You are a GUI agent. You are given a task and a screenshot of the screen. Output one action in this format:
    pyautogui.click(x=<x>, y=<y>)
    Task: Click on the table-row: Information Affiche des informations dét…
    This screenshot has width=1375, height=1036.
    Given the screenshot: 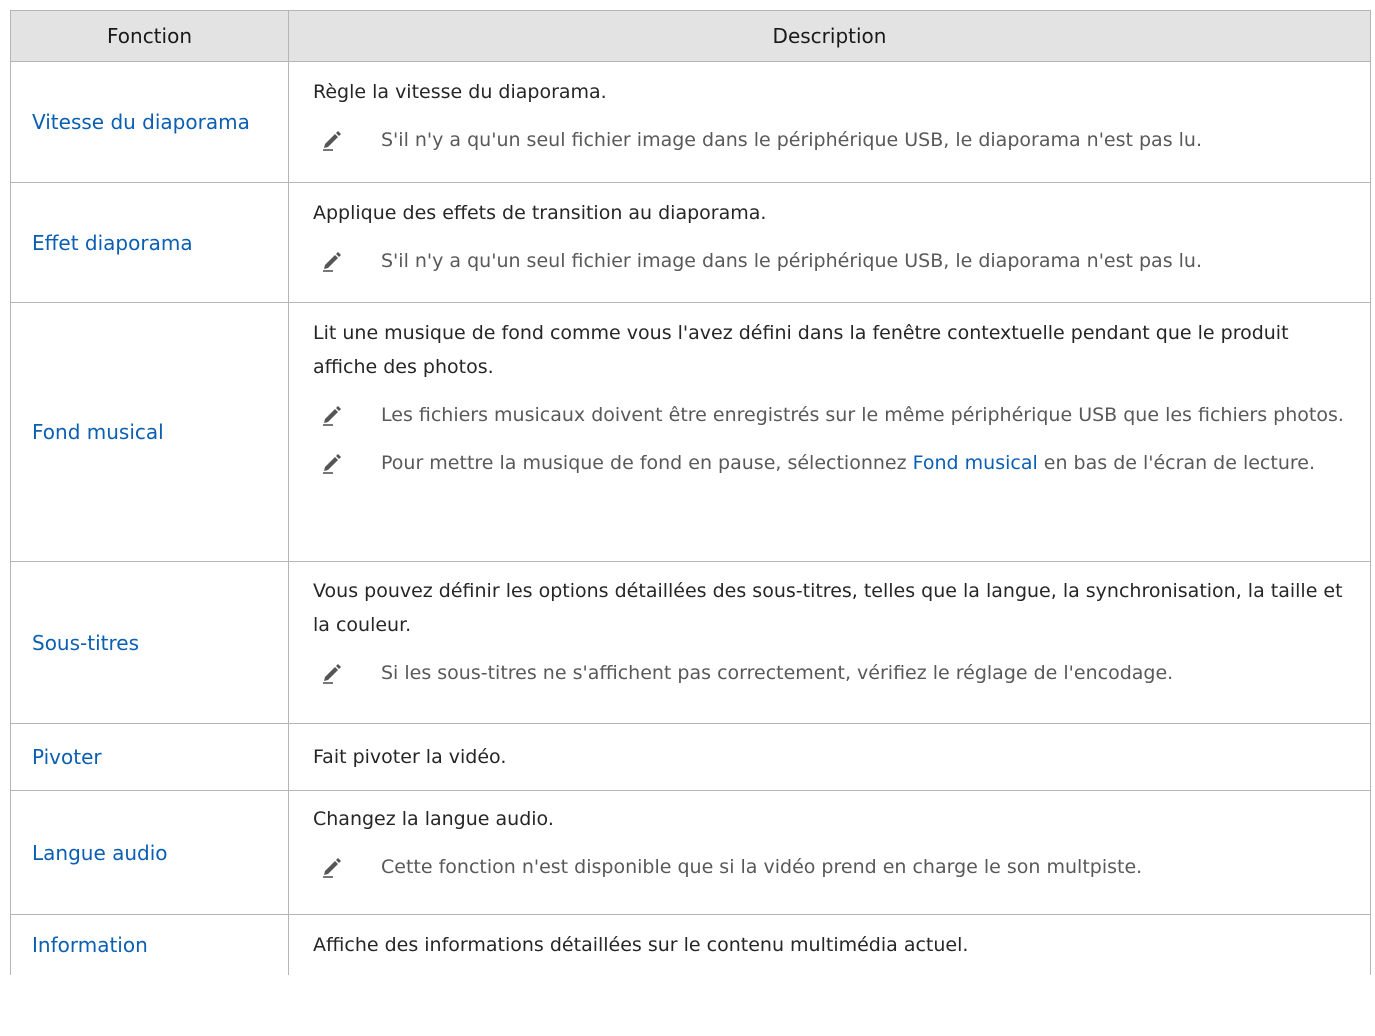 What is the action you would take?
    pyautogui.click(x=690, y=945)
    